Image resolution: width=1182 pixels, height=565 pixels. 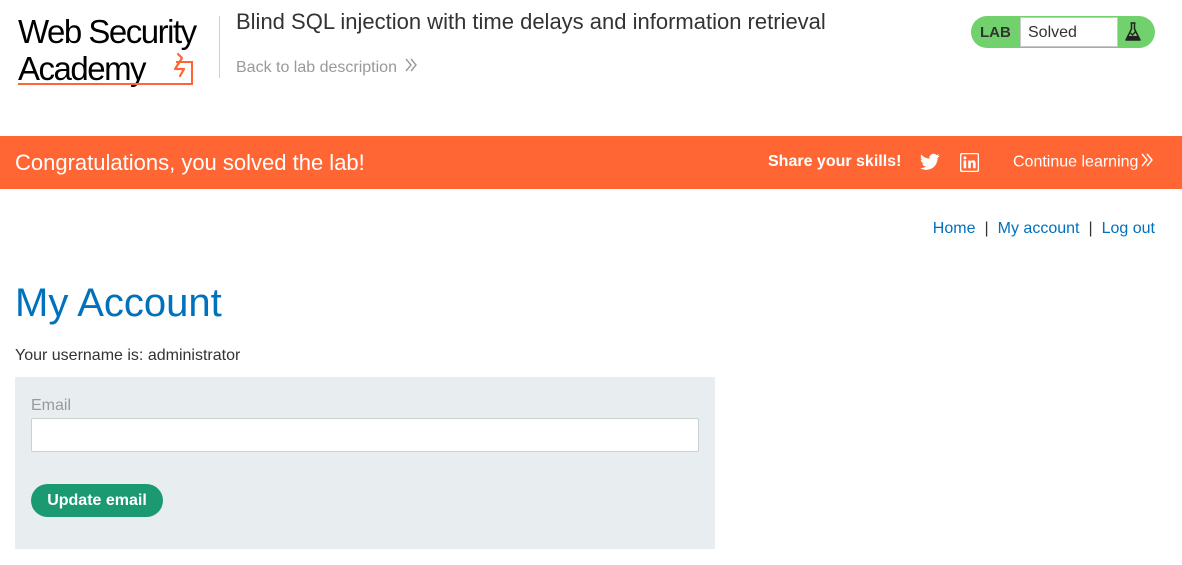 What do you see at coordinates (365, 435) in the screenshot?
I see `email-input` at bounding box center [365, 435].